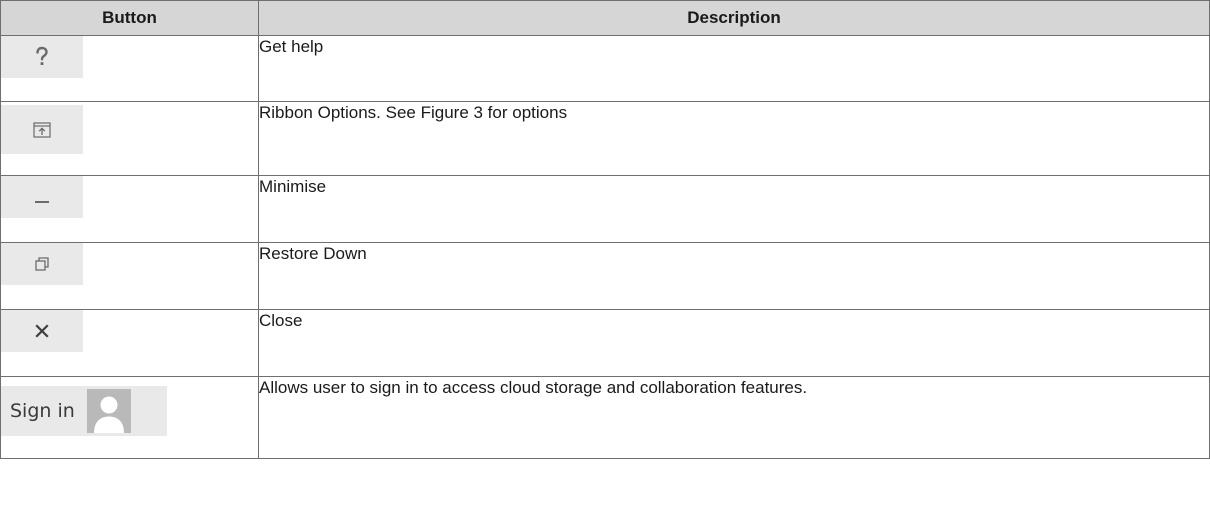 The width and height of the screenshot is (1210, 532). What do you see at coordinates (734, 209) in the screenshot?
I see `description-cell: Minimise` at bounding box center [734, 209].